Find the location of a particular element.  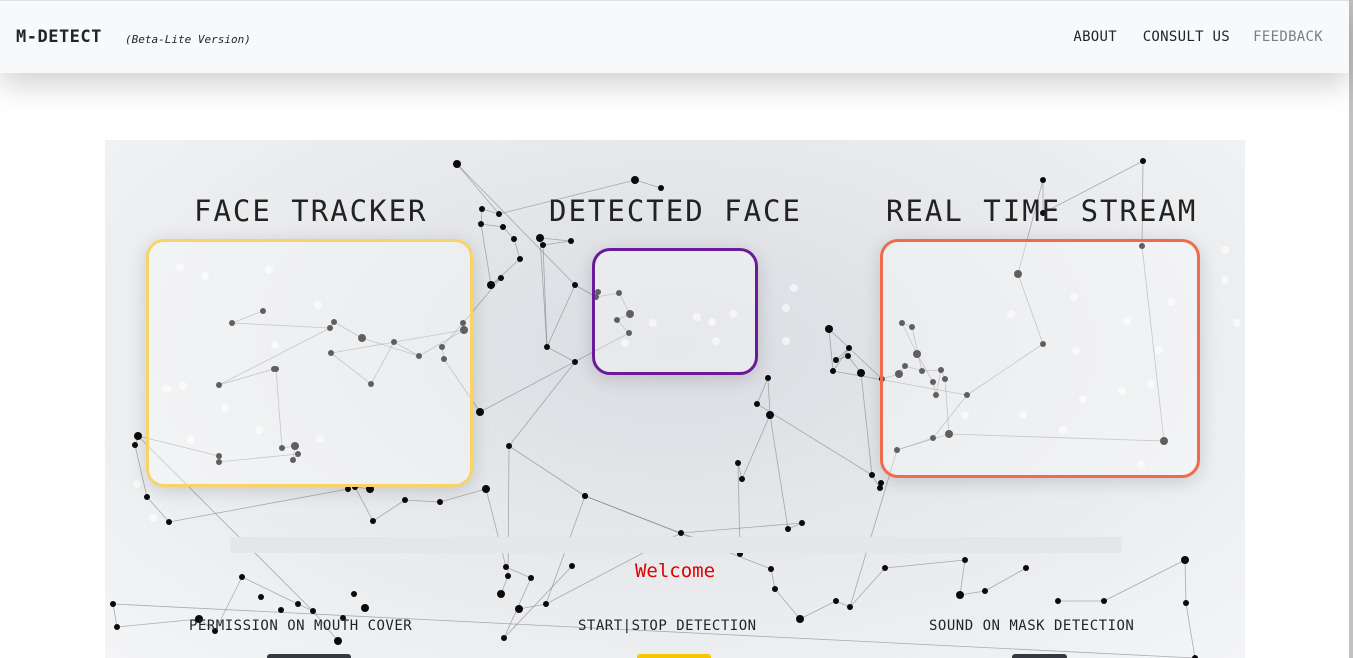

scrollbar-thumb is located at coordinates (1351, 329).